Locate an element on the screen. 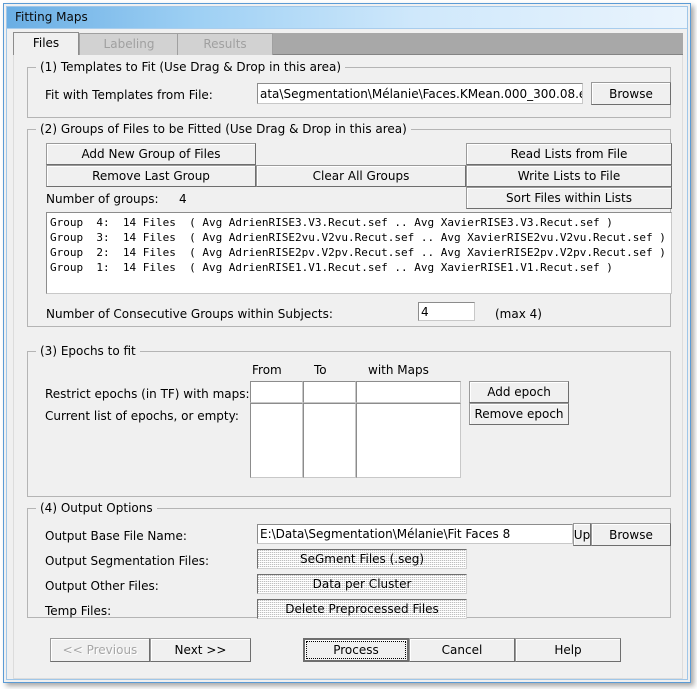  help-button: Help is located at coordinates (568, 650).